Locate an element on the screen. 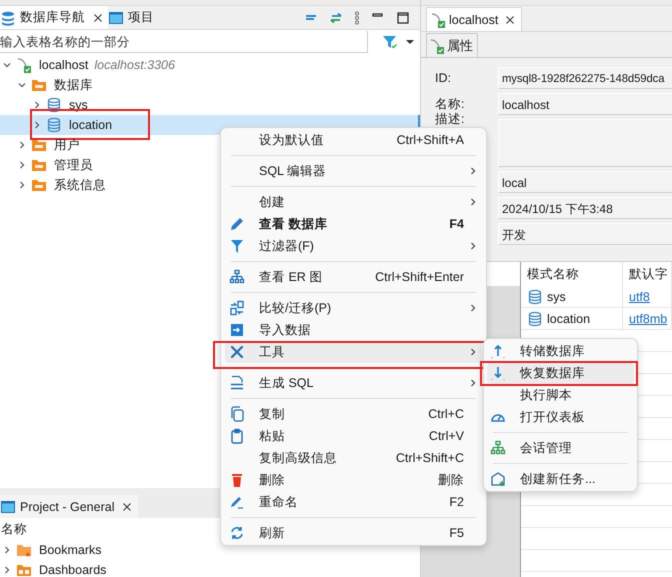 Image resolution: width=672 pixels, height=577 pixels. menu-item: 执行脚本 is located at coordinates (560, 395).